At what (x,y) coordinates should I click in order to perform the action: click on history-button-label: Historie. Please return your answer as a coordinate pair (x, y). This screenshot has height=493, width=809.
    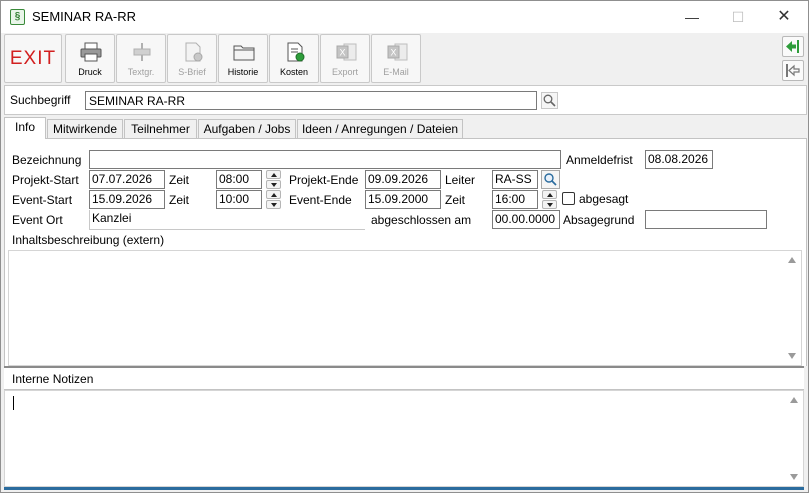
    Looking at the image, I should click on (243, 72).